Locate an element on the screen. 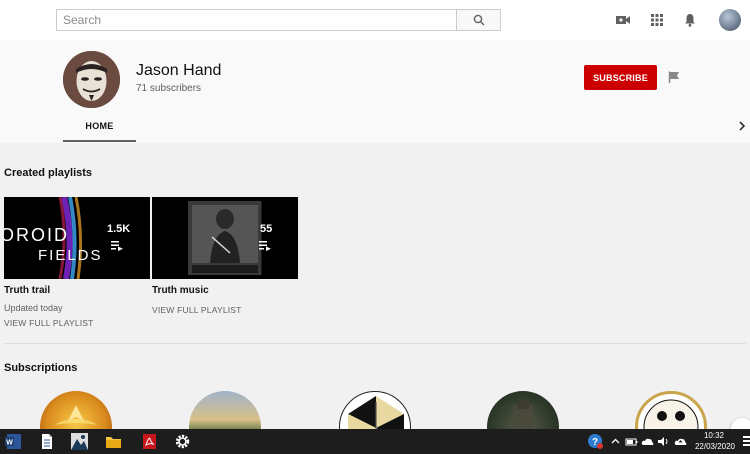 The height and width of the screenshot is (454, 750). channel-name: Jason Hand is located at coordinates (179, 70).